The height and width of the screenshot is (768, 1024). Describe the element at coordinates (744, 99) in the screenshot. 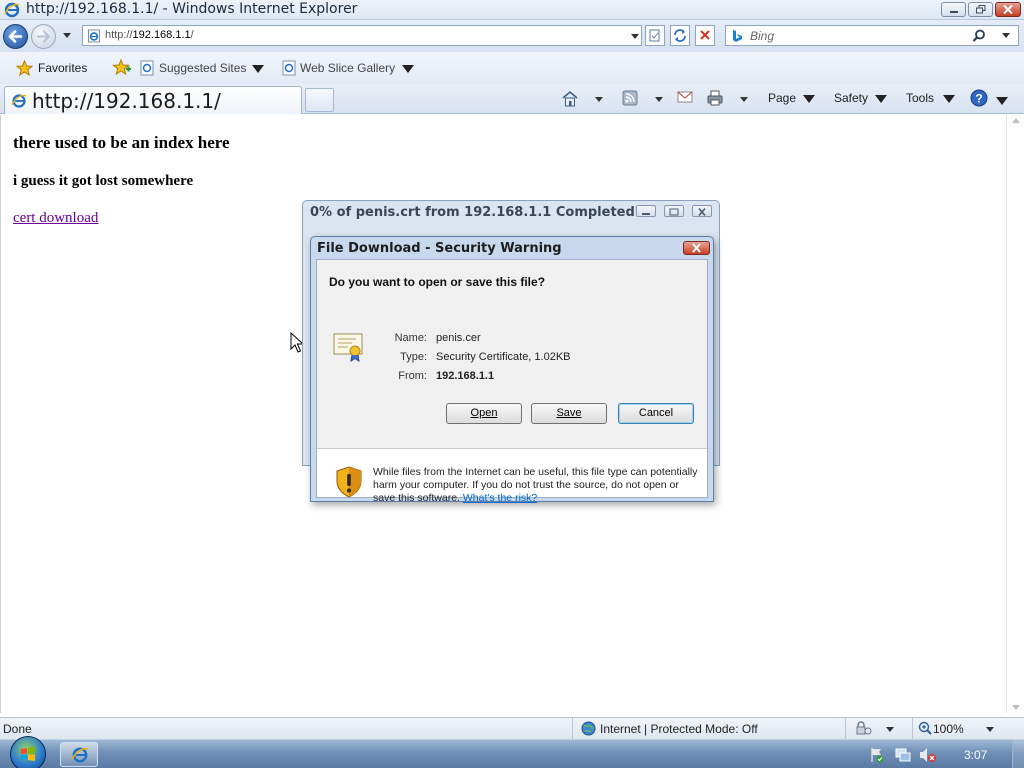

I see `print-dropdown-icon` at that location.